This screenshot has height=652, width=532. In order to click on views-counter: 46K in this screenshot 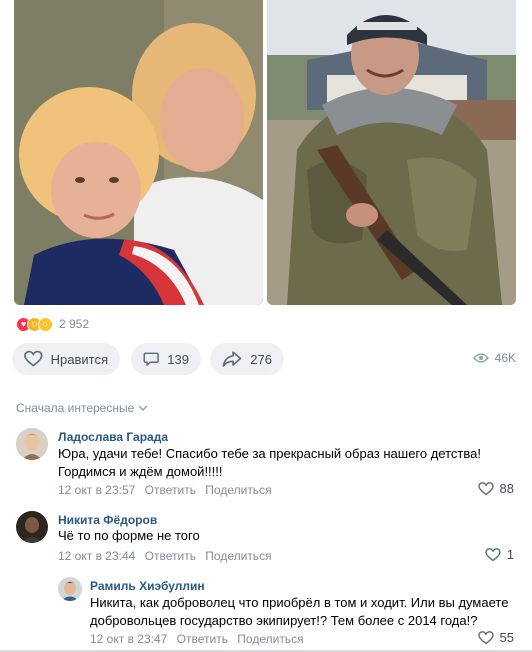, I will do `click(494, 358)`.